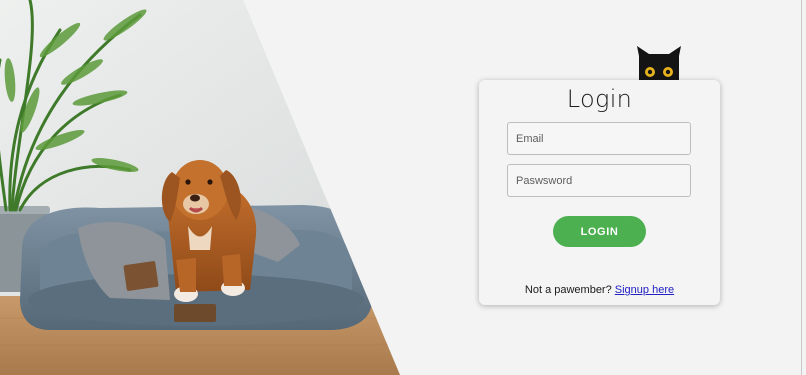 The height and width of the screenshot is (375, 806). I want to click on email-input, so click(599, 138).